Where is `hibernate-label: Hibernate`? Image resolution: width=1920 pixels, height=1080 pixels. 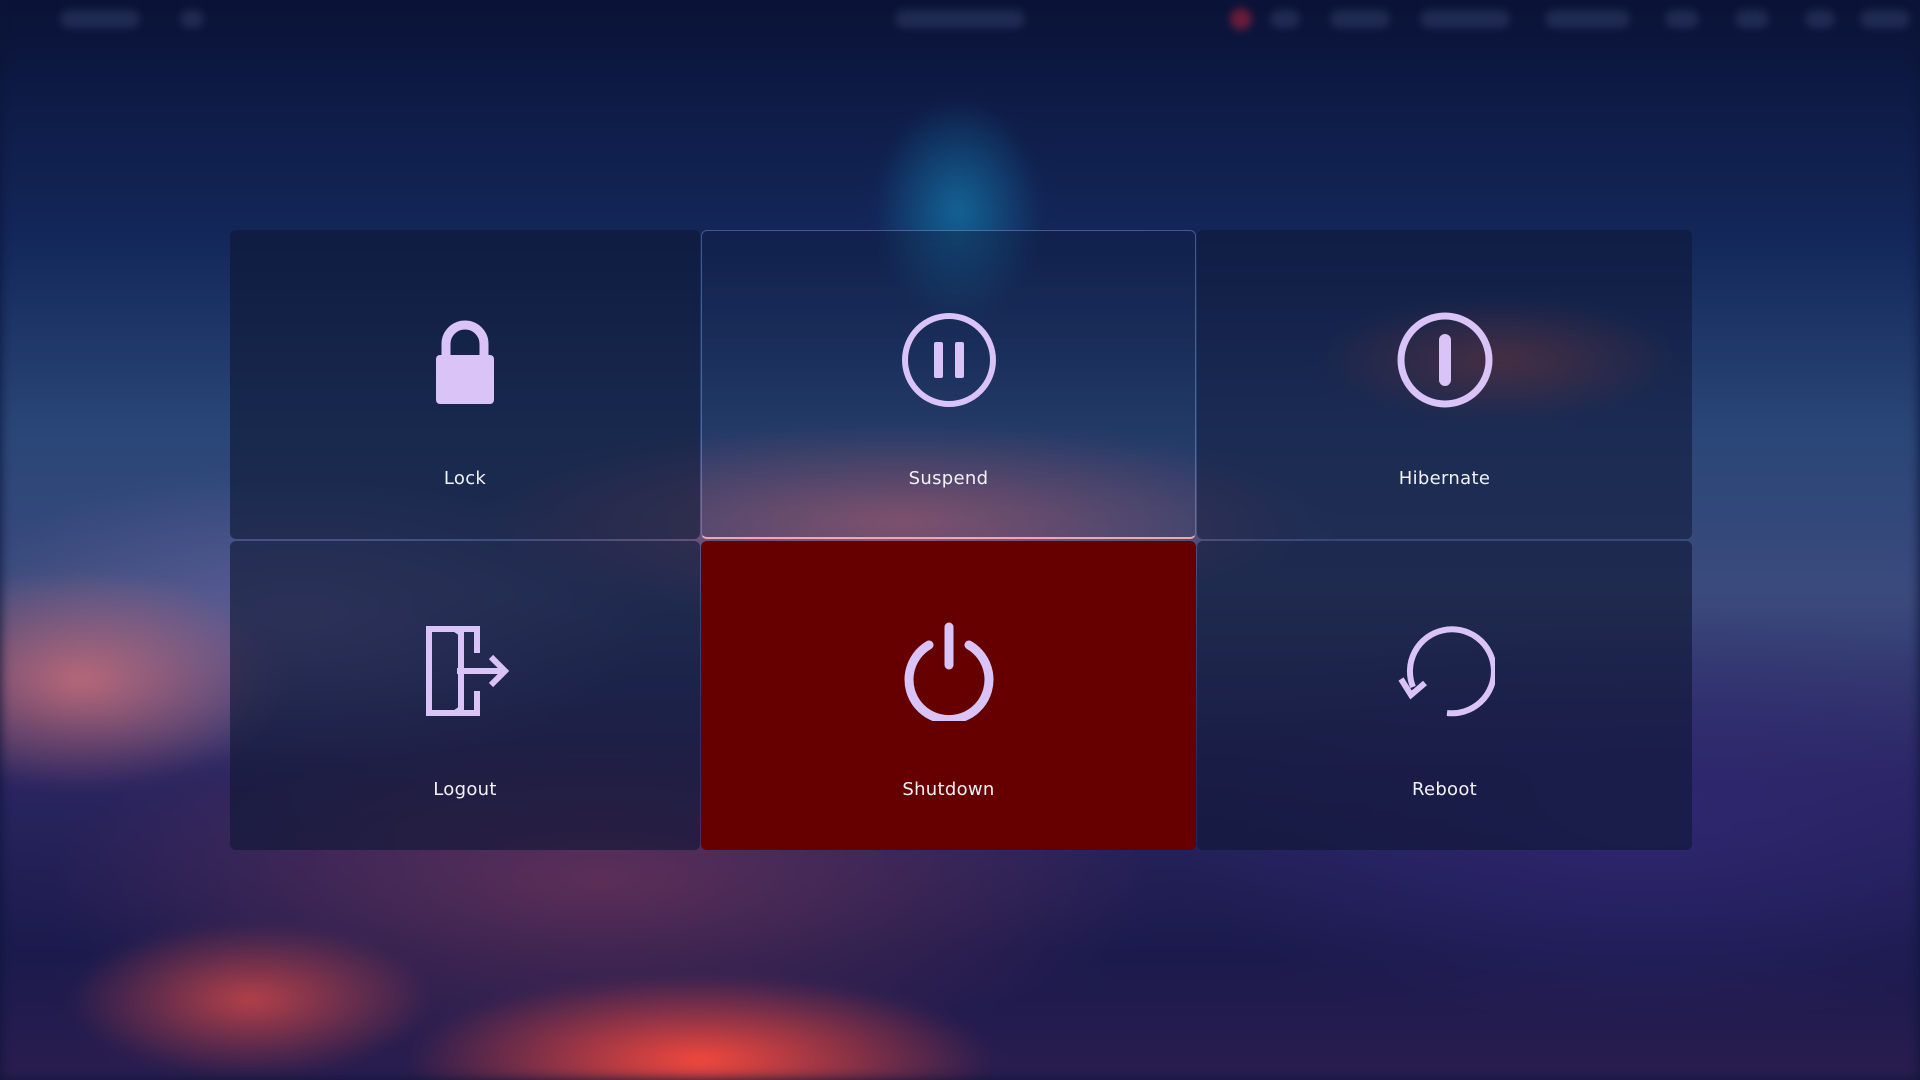
hibernate-label: Hibernate is located at coordinates (1444, 478).